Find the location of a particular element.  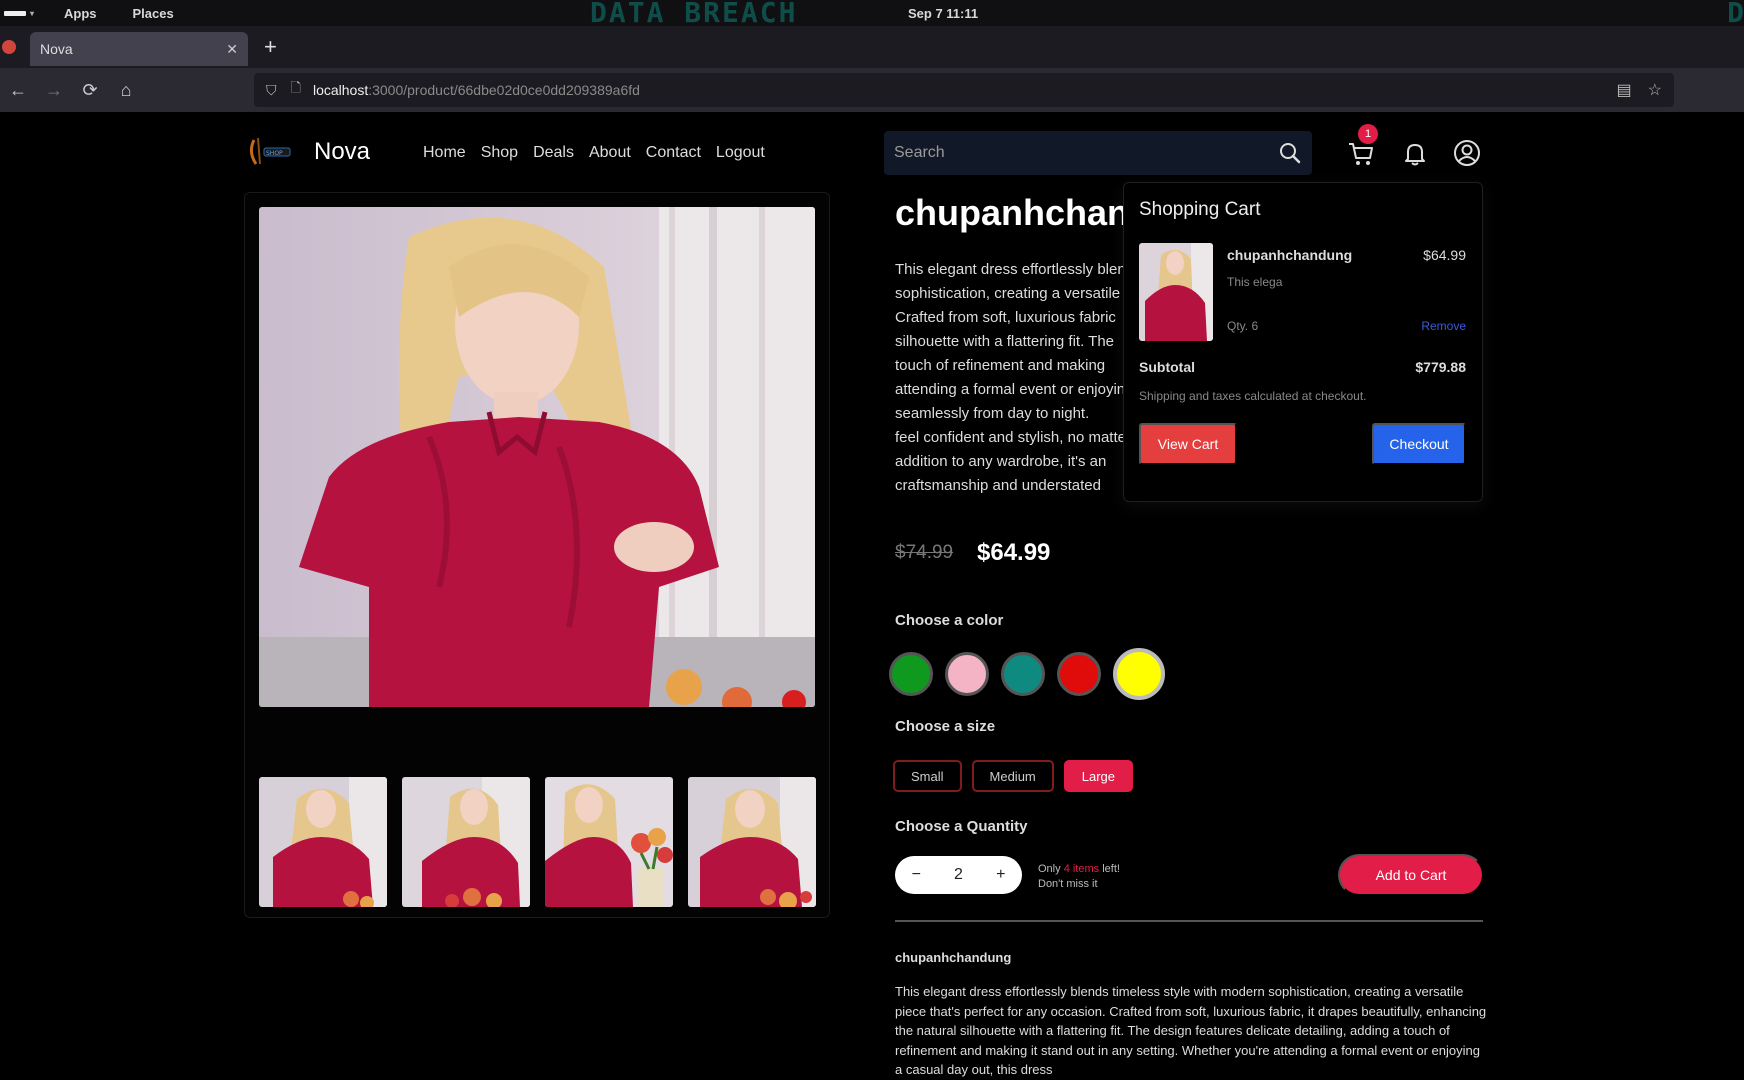

desc-line: sophistication, creating a versatile is located at coordinates (1008, 293).